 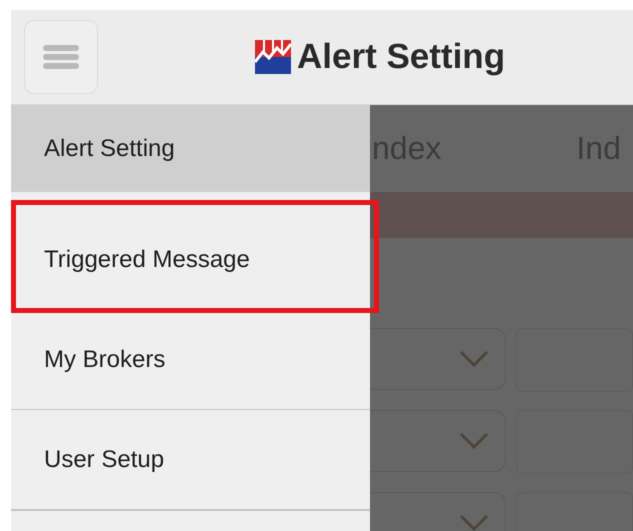 I want to click on drawer-item: Triggered Message, so click(x=190, y=251).